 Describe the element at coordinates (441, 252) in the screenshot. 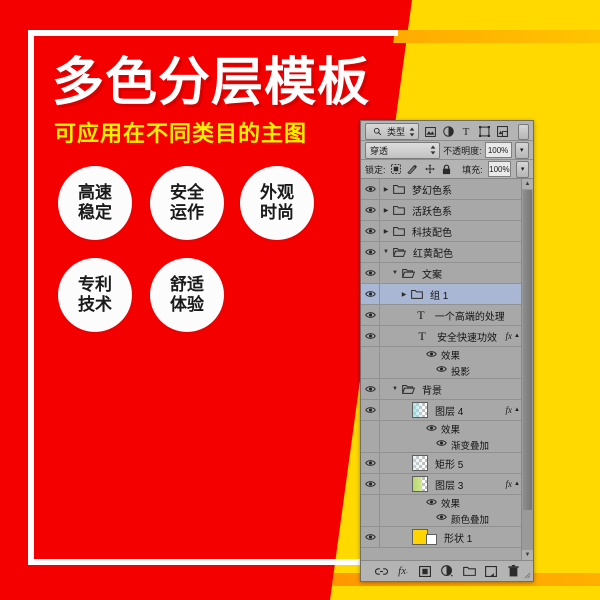

I see `layer-row: ▼ 红黄配色` at that location.